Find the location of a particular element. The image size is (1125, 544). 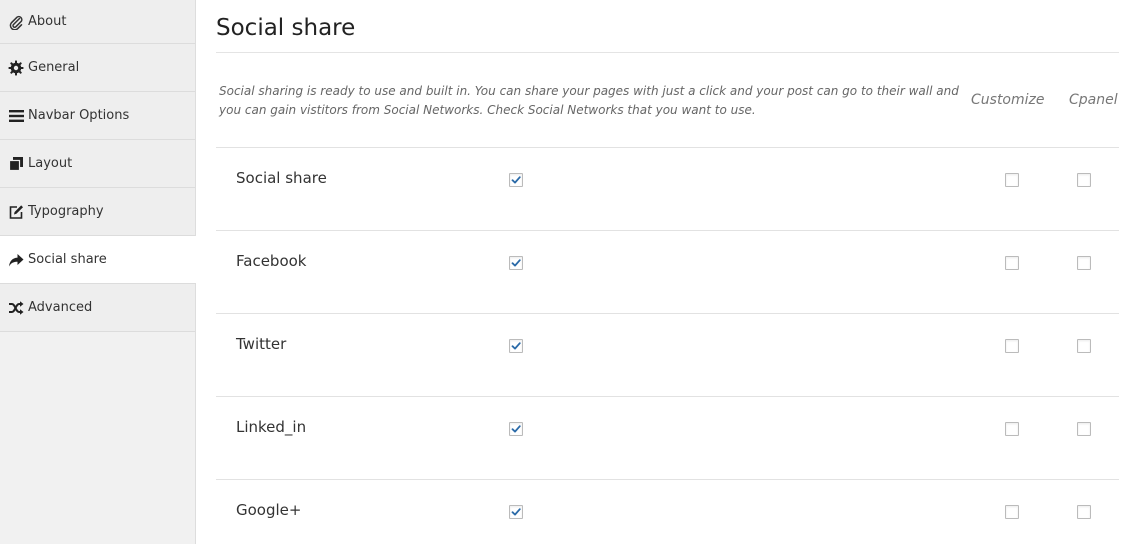

sidebar-item-general: General is located at coordinates (97, 68).